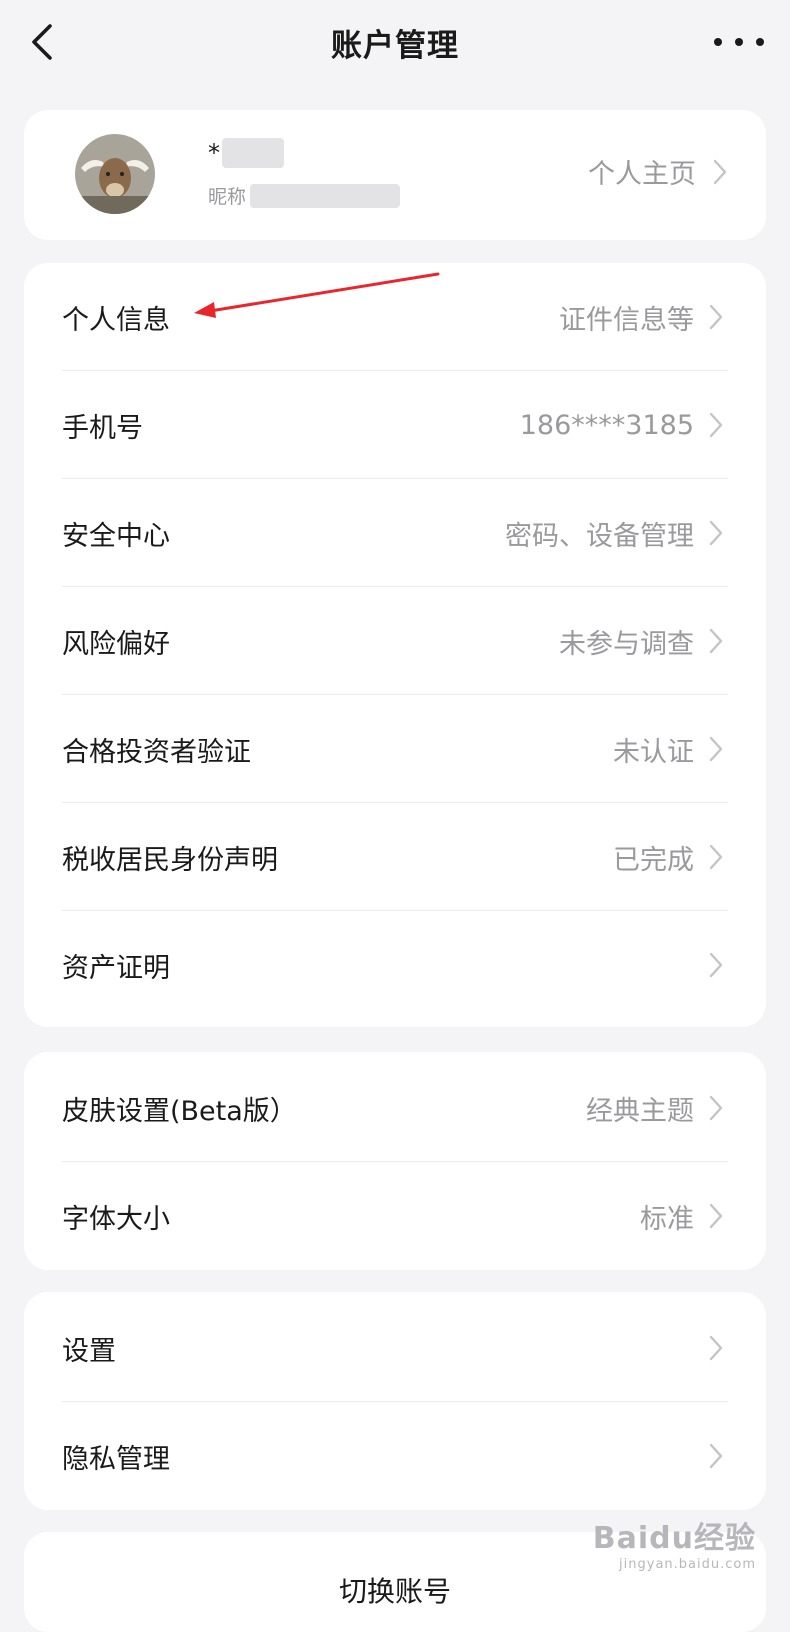 The height and width of the screenshot is (1632, 790). Describe the element at coordinates (214, 153) in the screenshot. I see `profile-name-prefix: *` at that location.